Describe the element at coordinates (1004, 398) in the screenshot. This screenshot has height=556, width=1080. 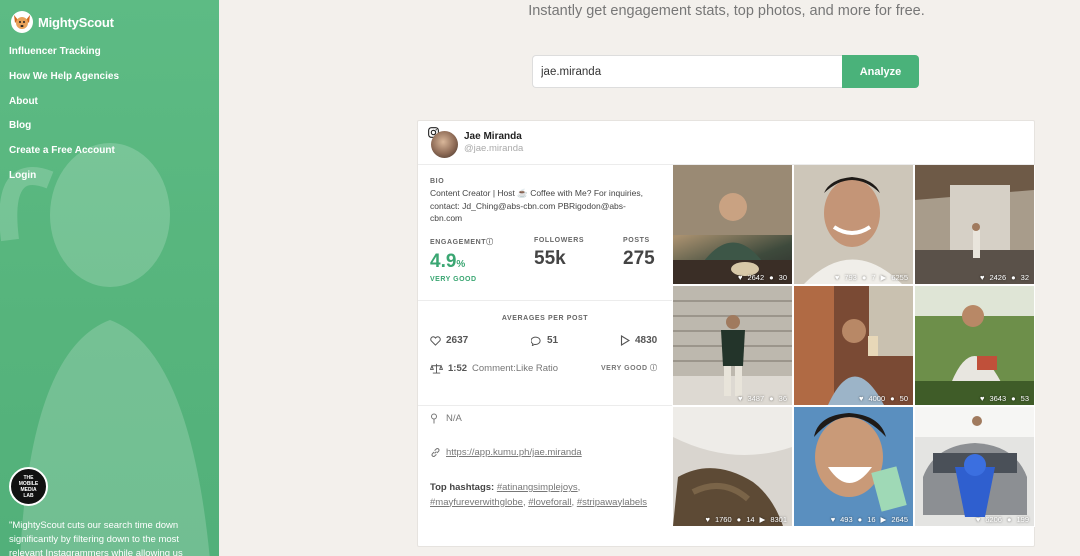
I see `photo-stats: ♥ 3643 ● 53` at that location.